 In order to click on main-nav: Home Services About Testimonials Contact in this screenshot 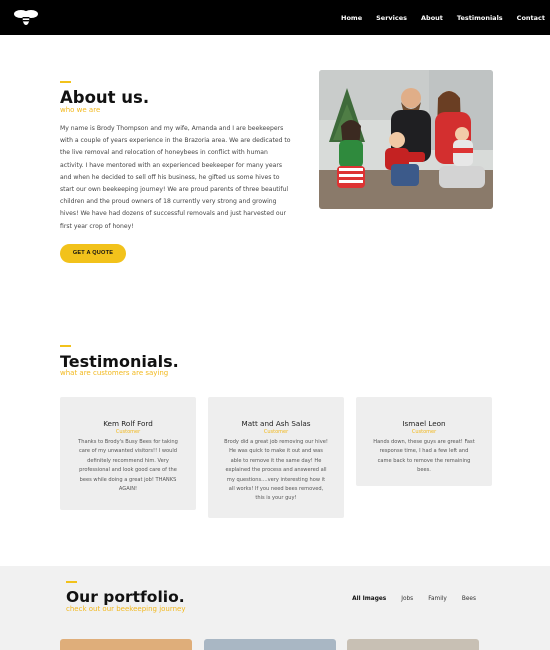, I will do `click(436, 17)`.